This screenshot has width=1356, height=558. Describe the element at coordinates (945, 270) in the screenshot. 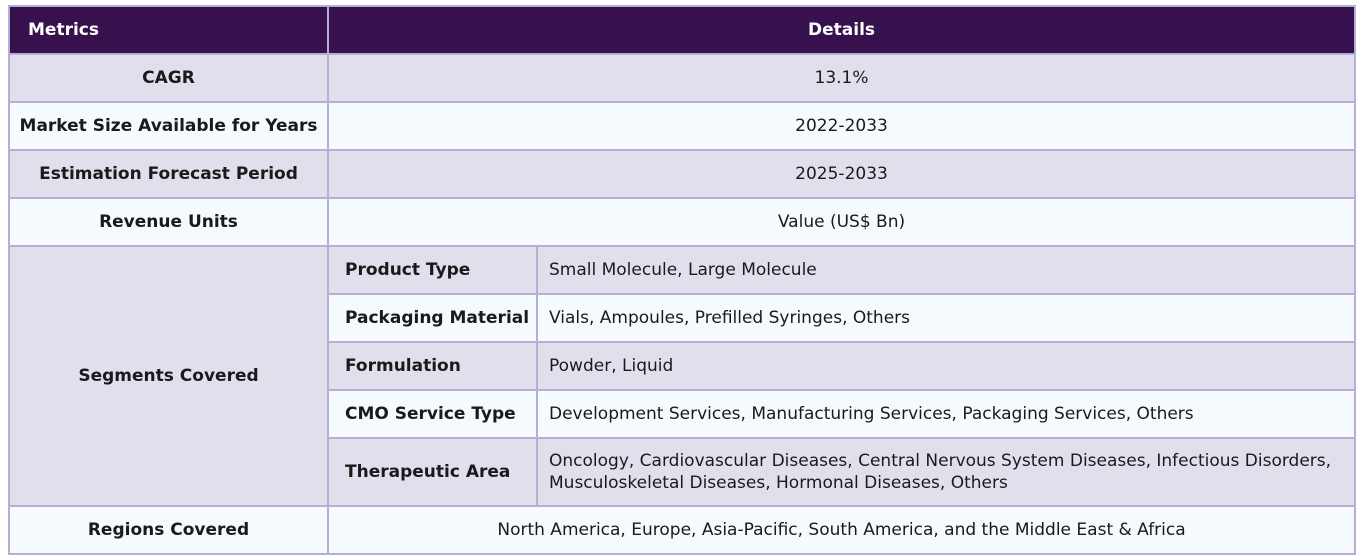

I see `segment-value-cell: Small Molecule, Large Molecule` at that location.